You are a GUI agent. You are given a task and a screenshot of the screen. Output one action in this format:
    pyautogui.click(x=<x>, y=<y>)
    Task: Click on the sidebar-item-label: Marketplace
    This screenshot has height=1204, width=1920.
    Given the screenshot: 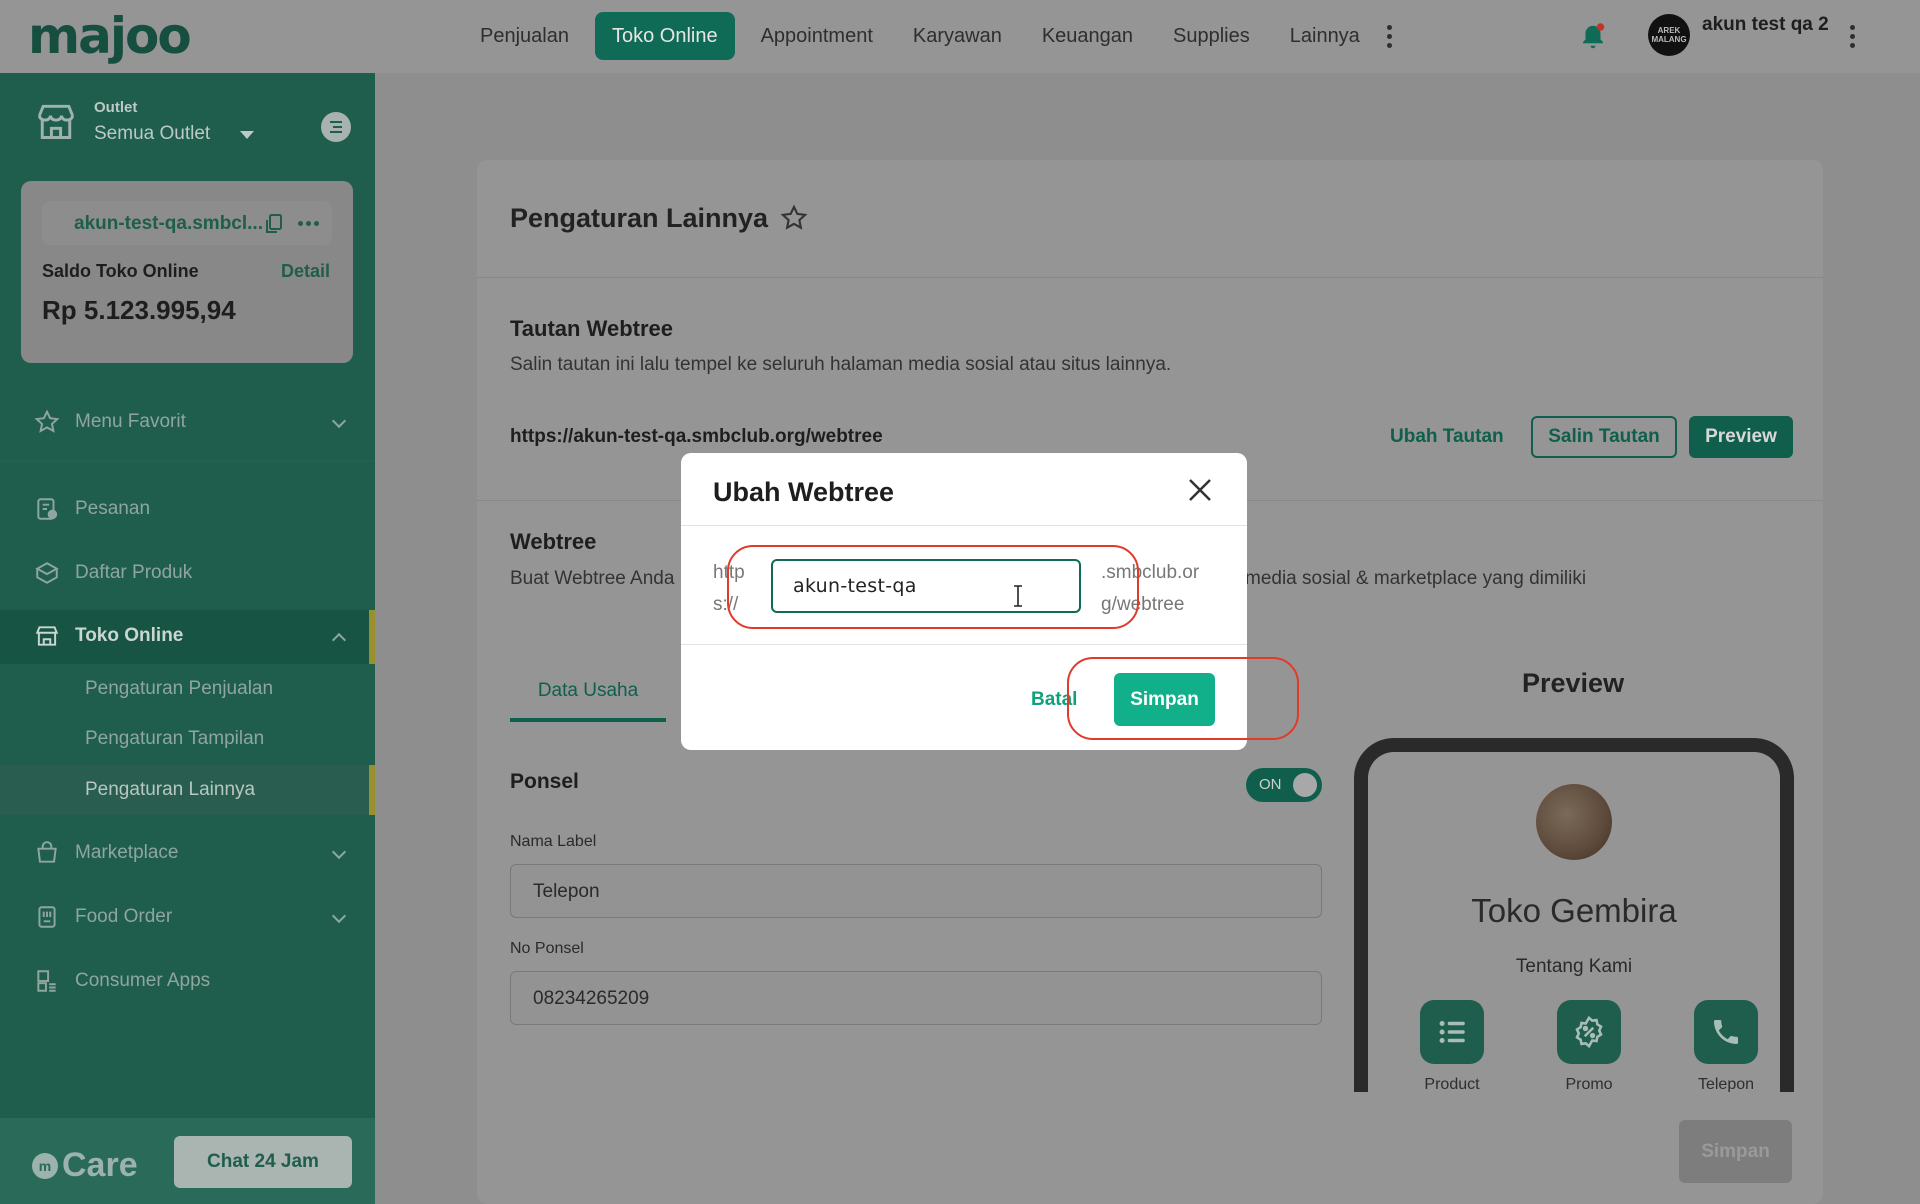 What is the action you would take?
    pyautogui.click(x=127, y=852)
    